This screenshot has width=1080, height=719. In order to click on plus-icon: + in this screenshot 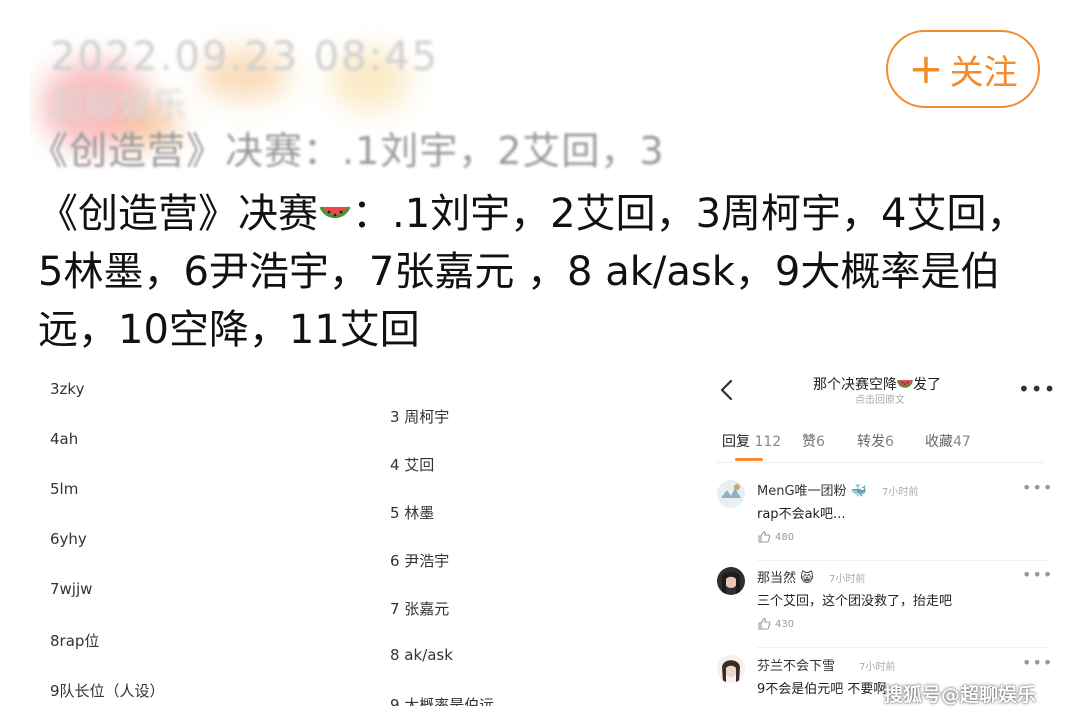, I will do `click(926, 68)`.